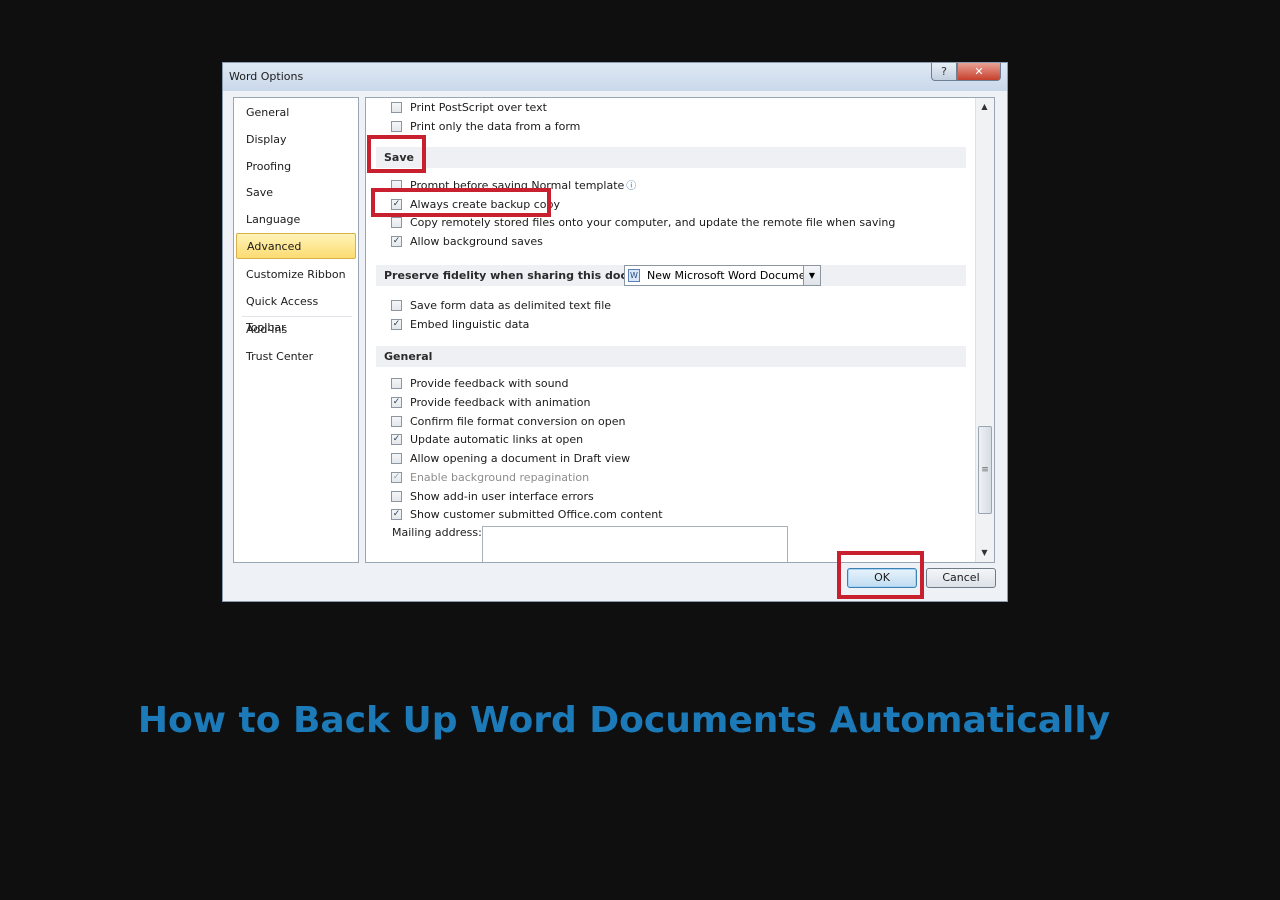 The height and width of the screenshot is (900, 1280). I want to click on checkbox-label-text: Prompt before saving Normal template, so click(517, 185).